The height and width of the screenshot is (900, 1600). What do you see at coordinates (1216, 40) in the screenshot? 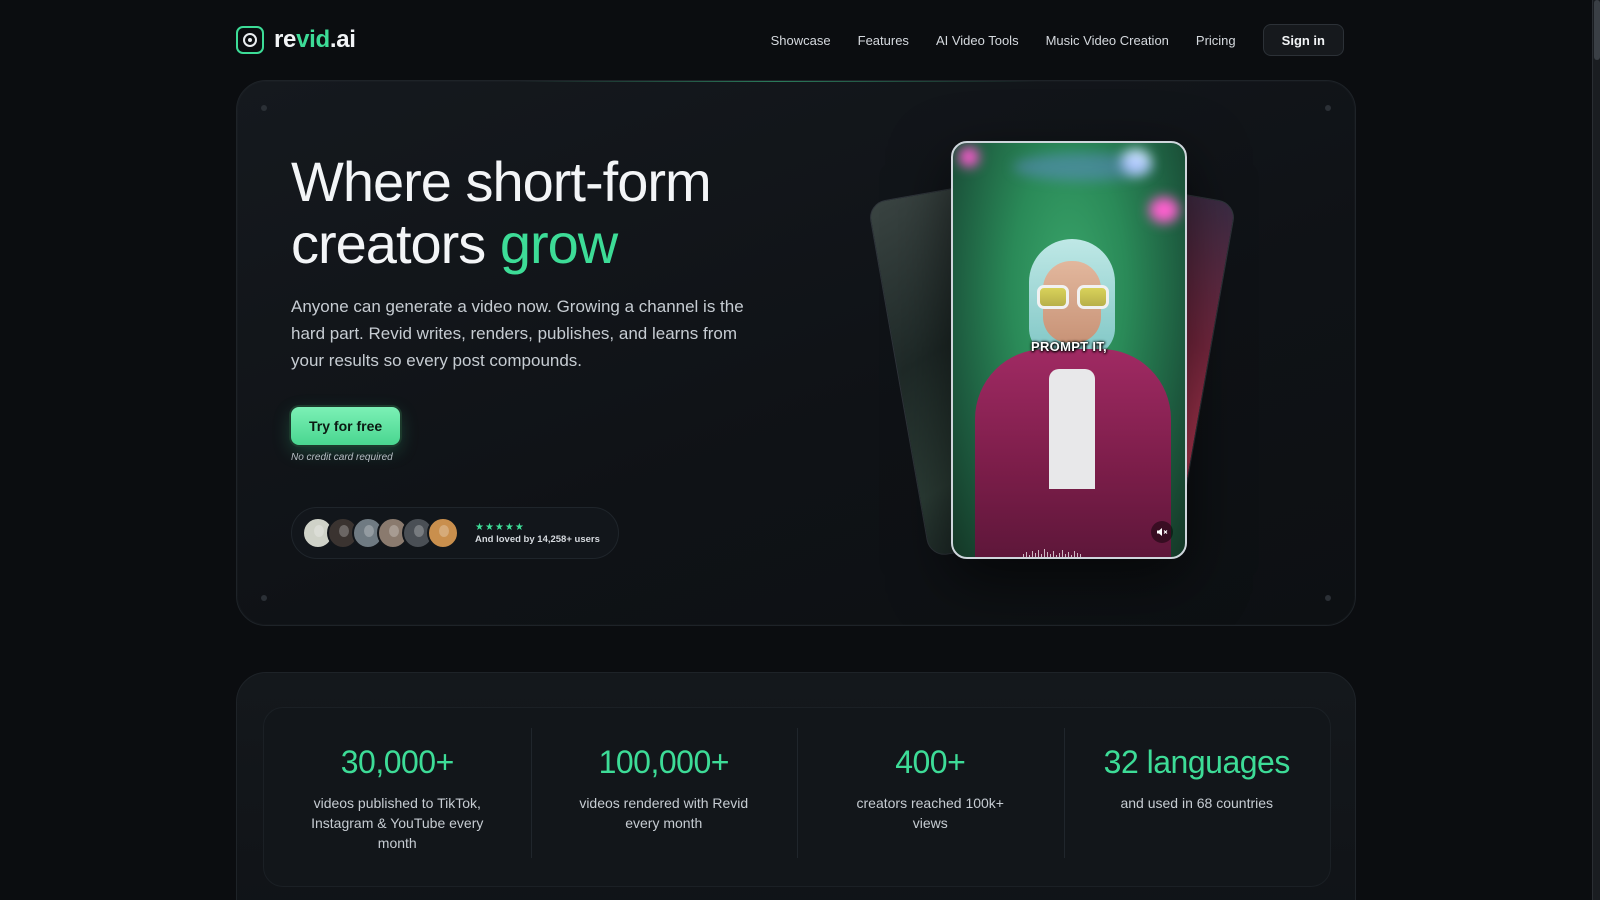
I see `nav-link-pricing: Pricing` at bounding box center [1216, 40].